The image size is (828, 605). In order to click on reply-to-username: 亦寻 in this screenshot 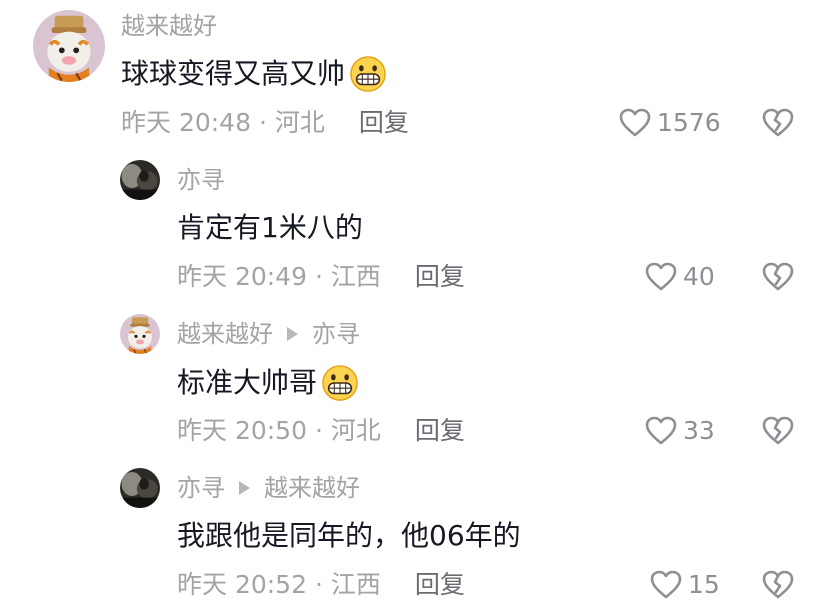, I will do `click(336, 334)`.